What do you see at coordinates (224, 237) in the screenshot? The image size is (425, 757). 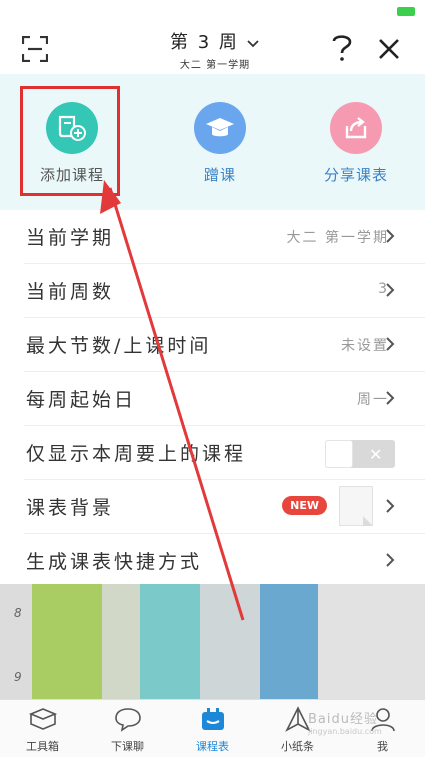 I see `current-semester-row: 当前学期 大二 第一学期` at bounding box center [224, 237].